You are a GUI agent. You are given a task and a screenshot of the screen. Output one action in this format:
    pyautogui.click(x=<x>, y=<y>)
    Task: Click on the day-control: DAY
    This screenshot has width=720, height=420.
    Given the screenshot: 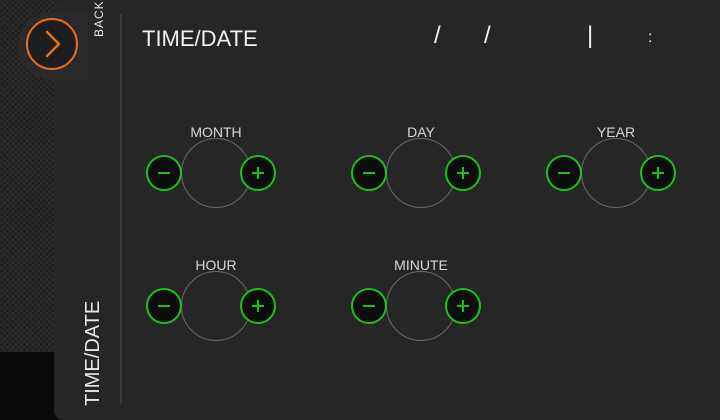 What is the action you would take?
    pyautogui.click(x=421, y=174)
    